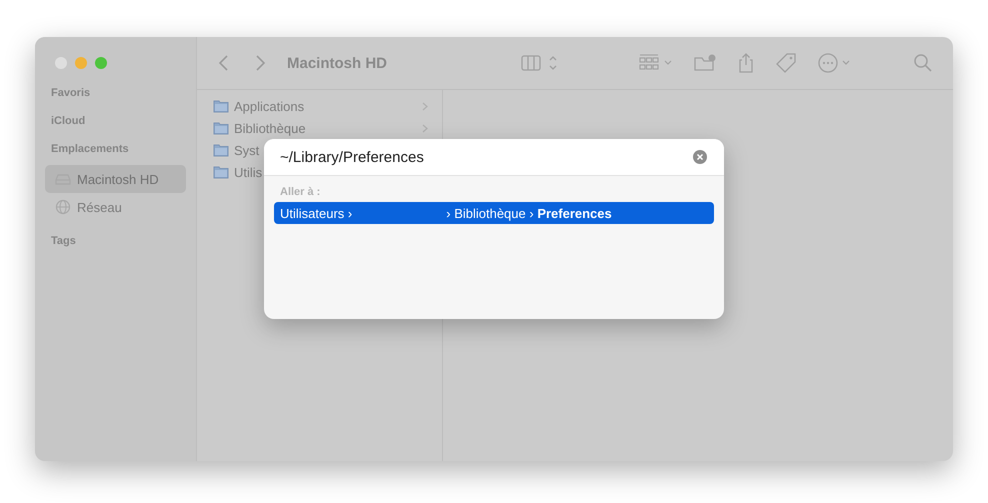  I want to click on clear-icon, so click(700, 157).